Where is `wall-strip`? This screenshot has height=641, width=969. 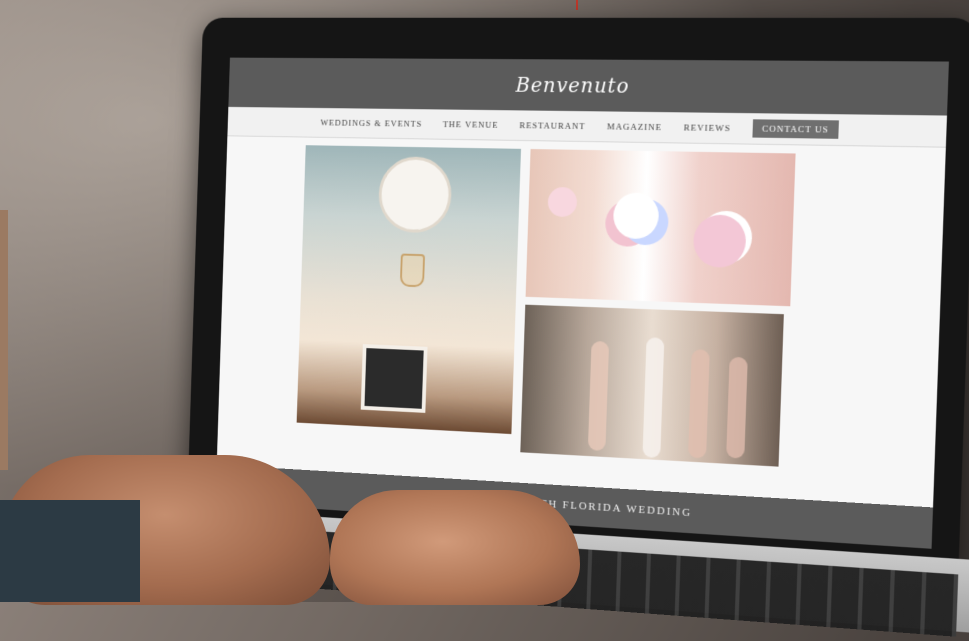
wall-strip is located at coordinates (4, 340).